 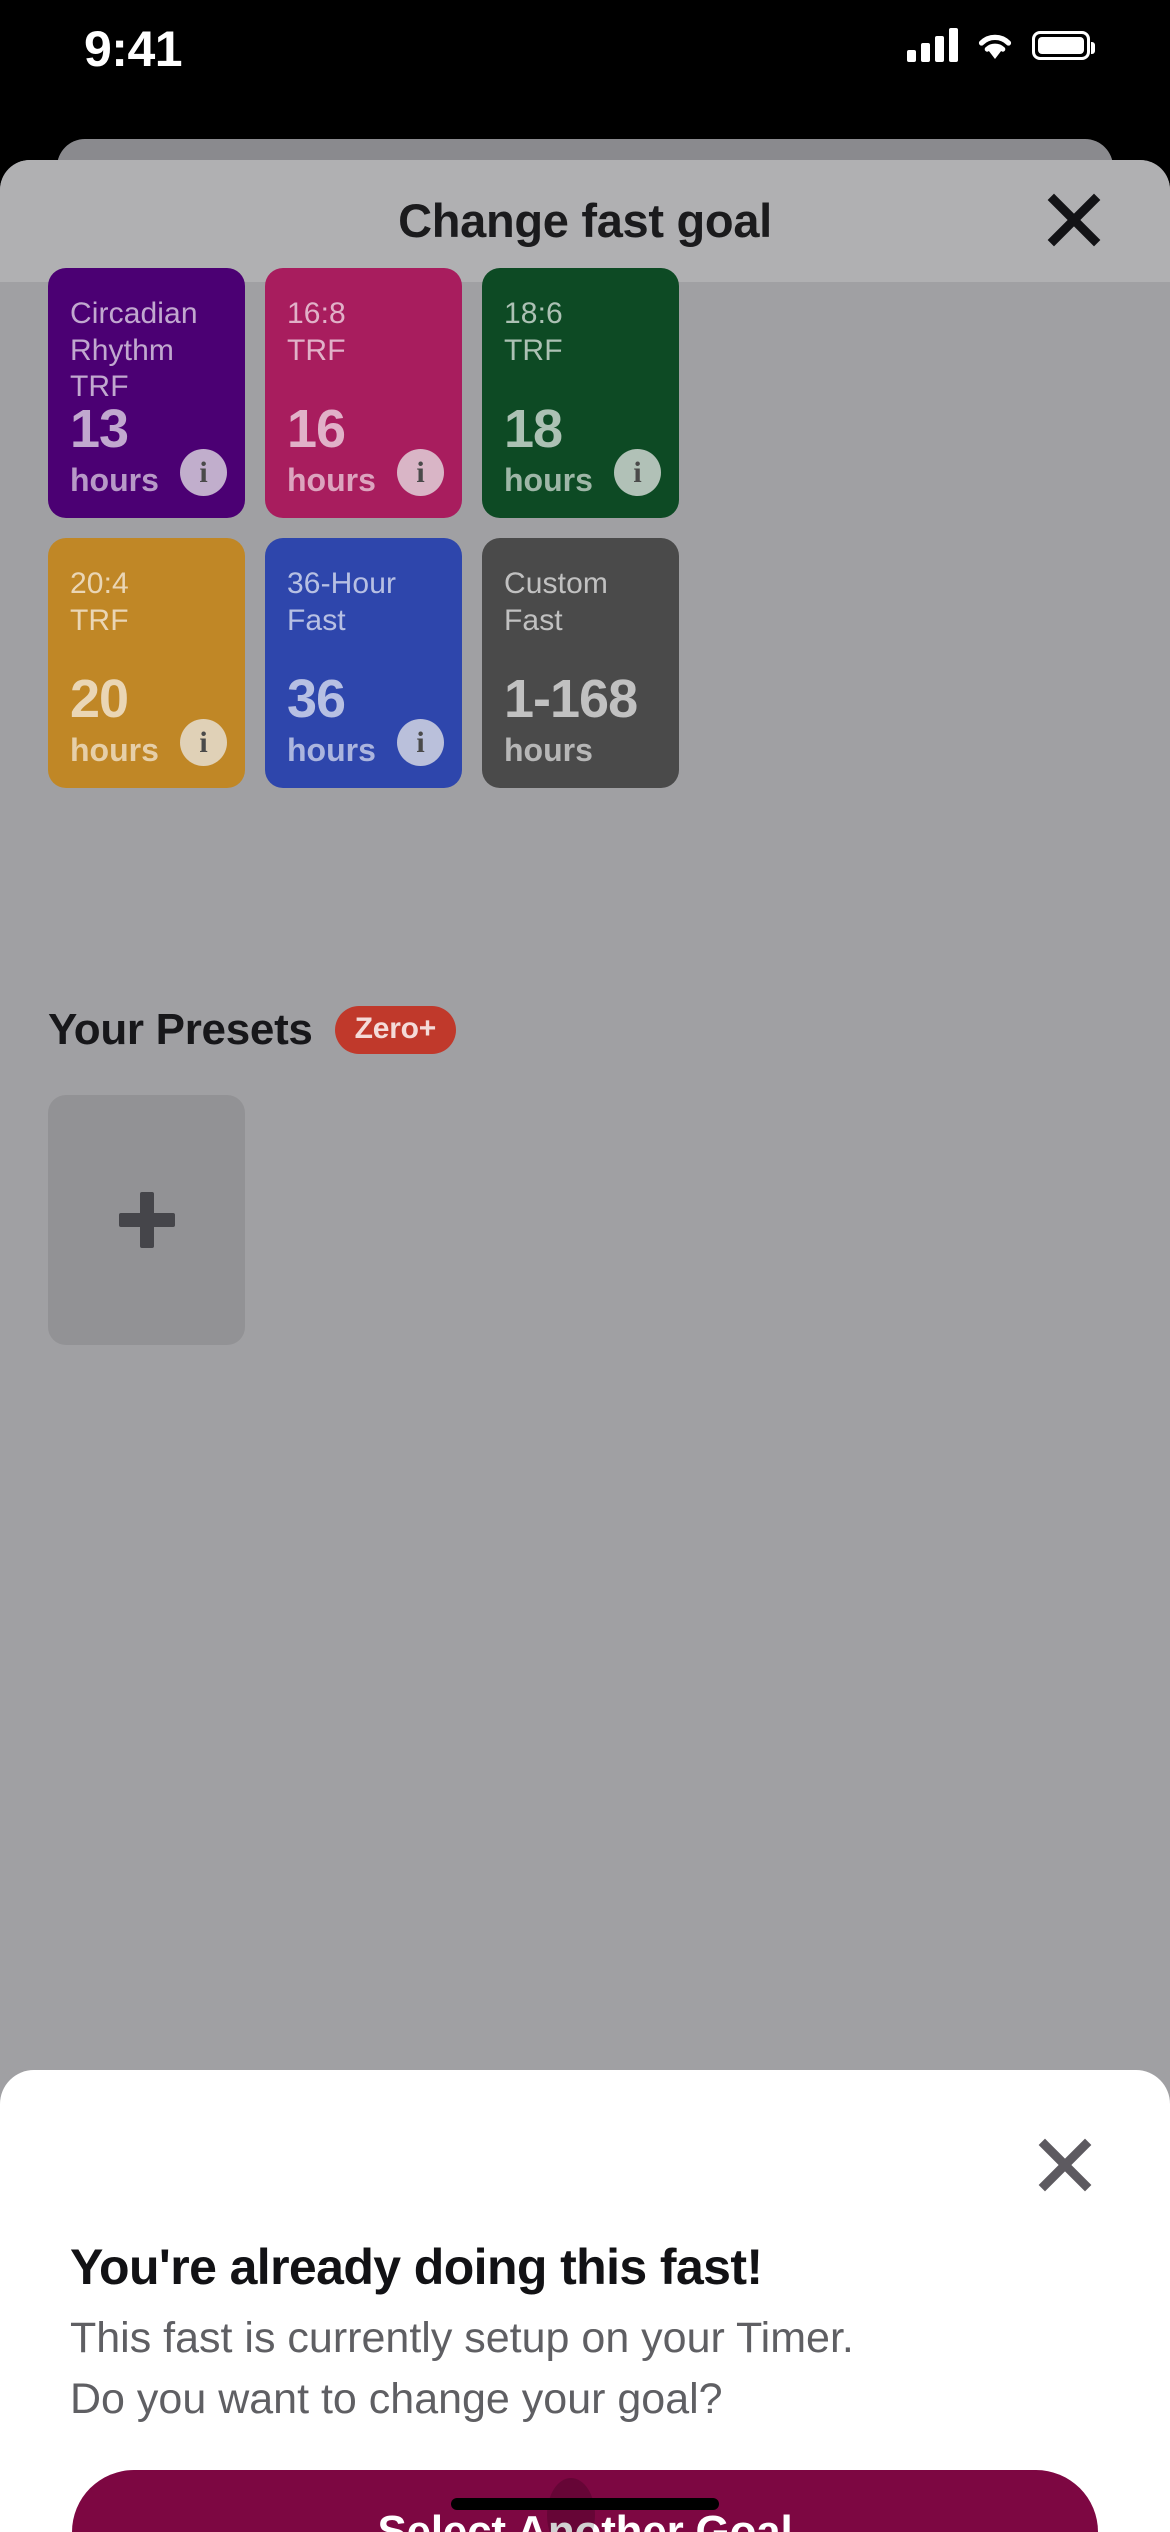 I want to click on sheet-header: Change fast goal, so click(x=585, y=221).